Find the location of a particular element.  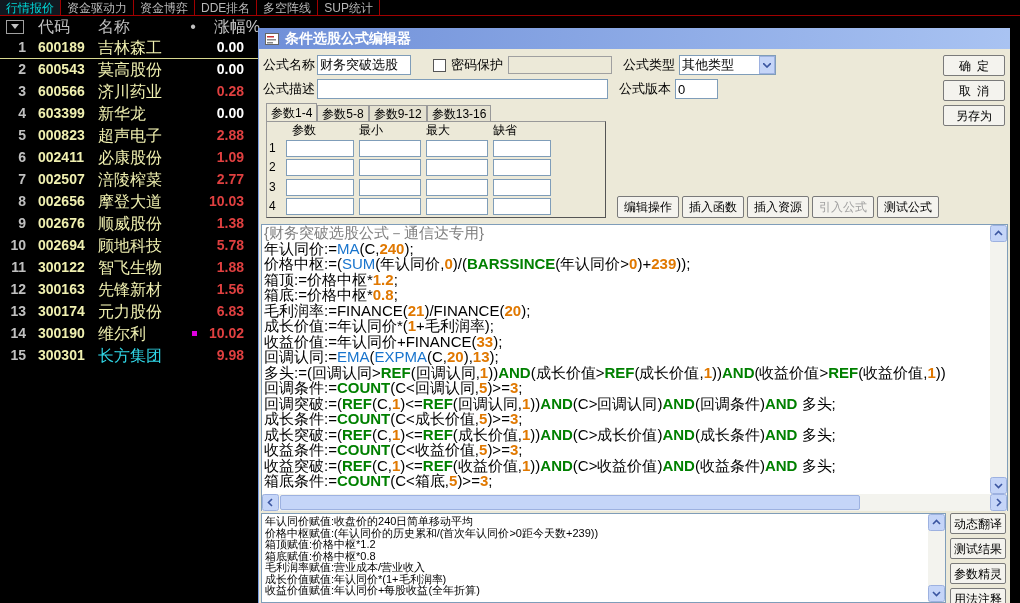

stock-name: 涪陵榨菜 is located at coordinates (130, 179).